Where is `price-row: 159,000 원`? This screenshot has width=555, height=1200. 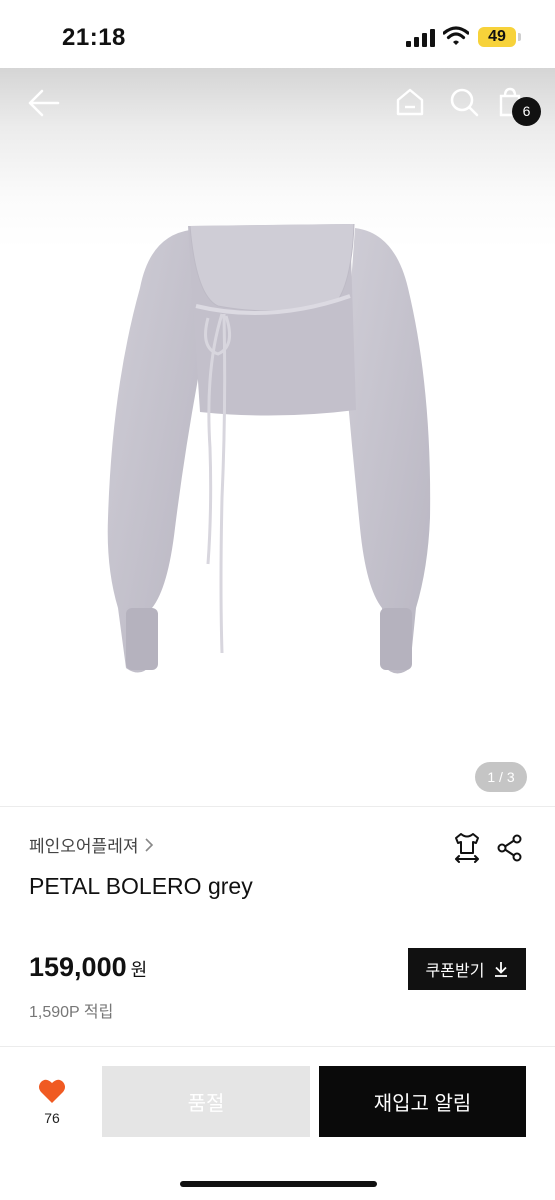 price-row: 159,000 원 is located at coordinates (88, 967).